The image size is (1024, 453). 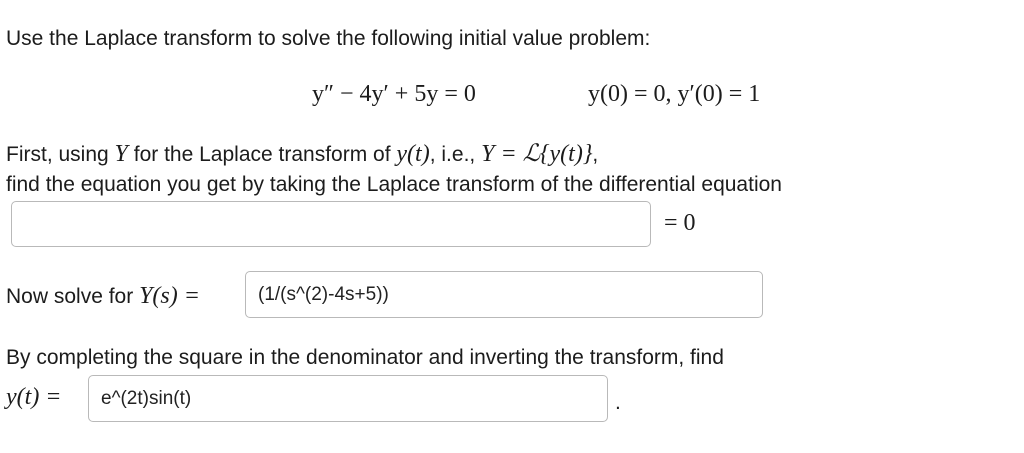 I want to click on equals-zero-label: = 0, so click(x=680, y=223).